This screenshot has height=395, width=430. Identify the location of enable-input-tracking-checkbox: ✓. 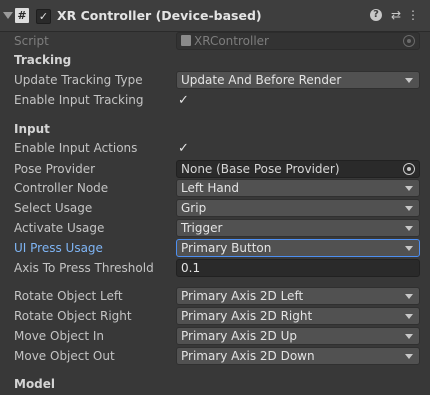
(183, 100).